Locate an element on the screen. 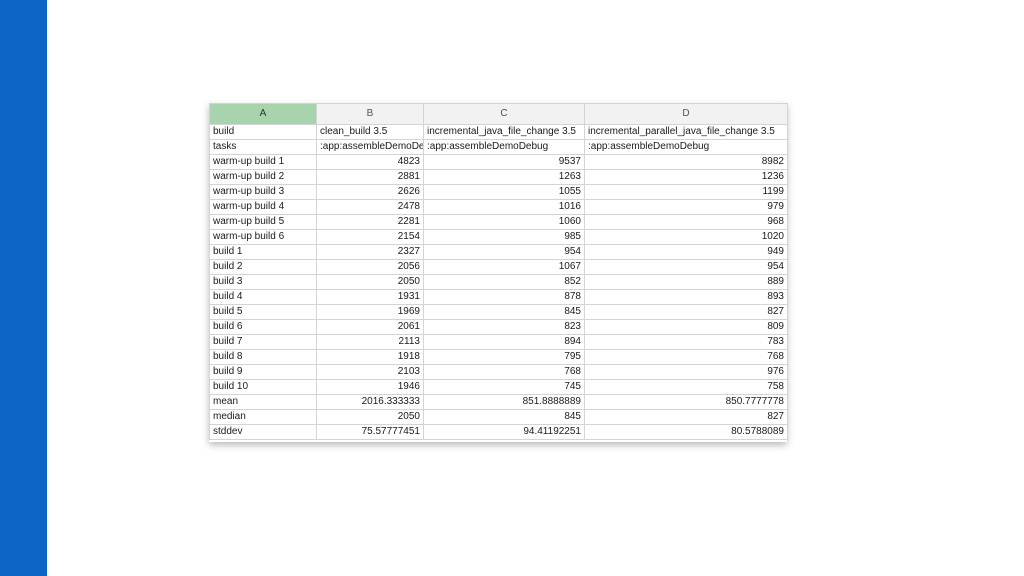  cell-b: 2281 is located at coordinates (370, 222).